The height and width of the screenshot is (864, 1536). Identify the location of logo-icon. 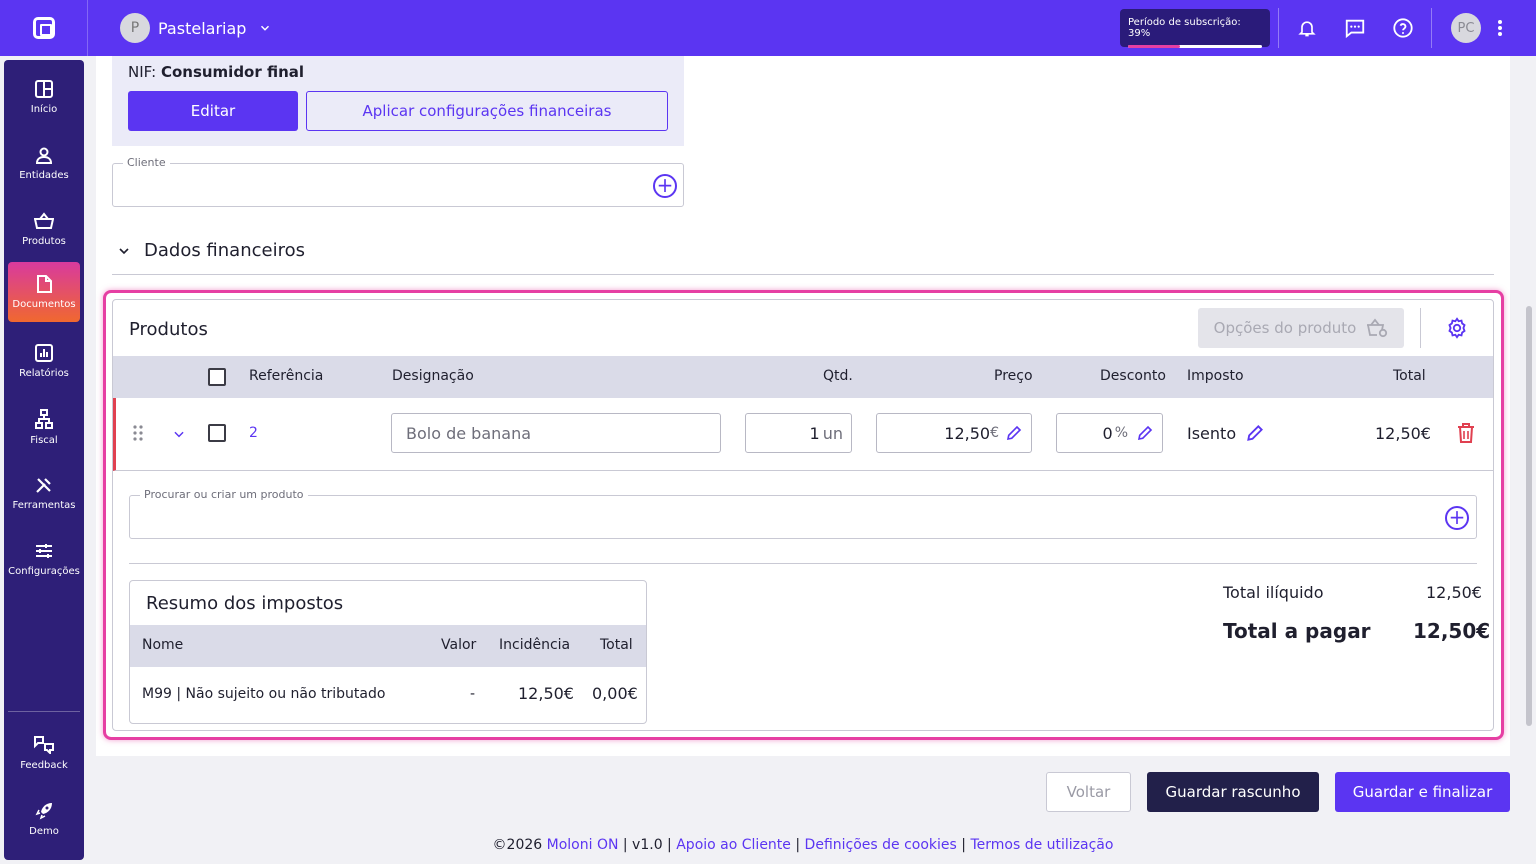
(43, 28).